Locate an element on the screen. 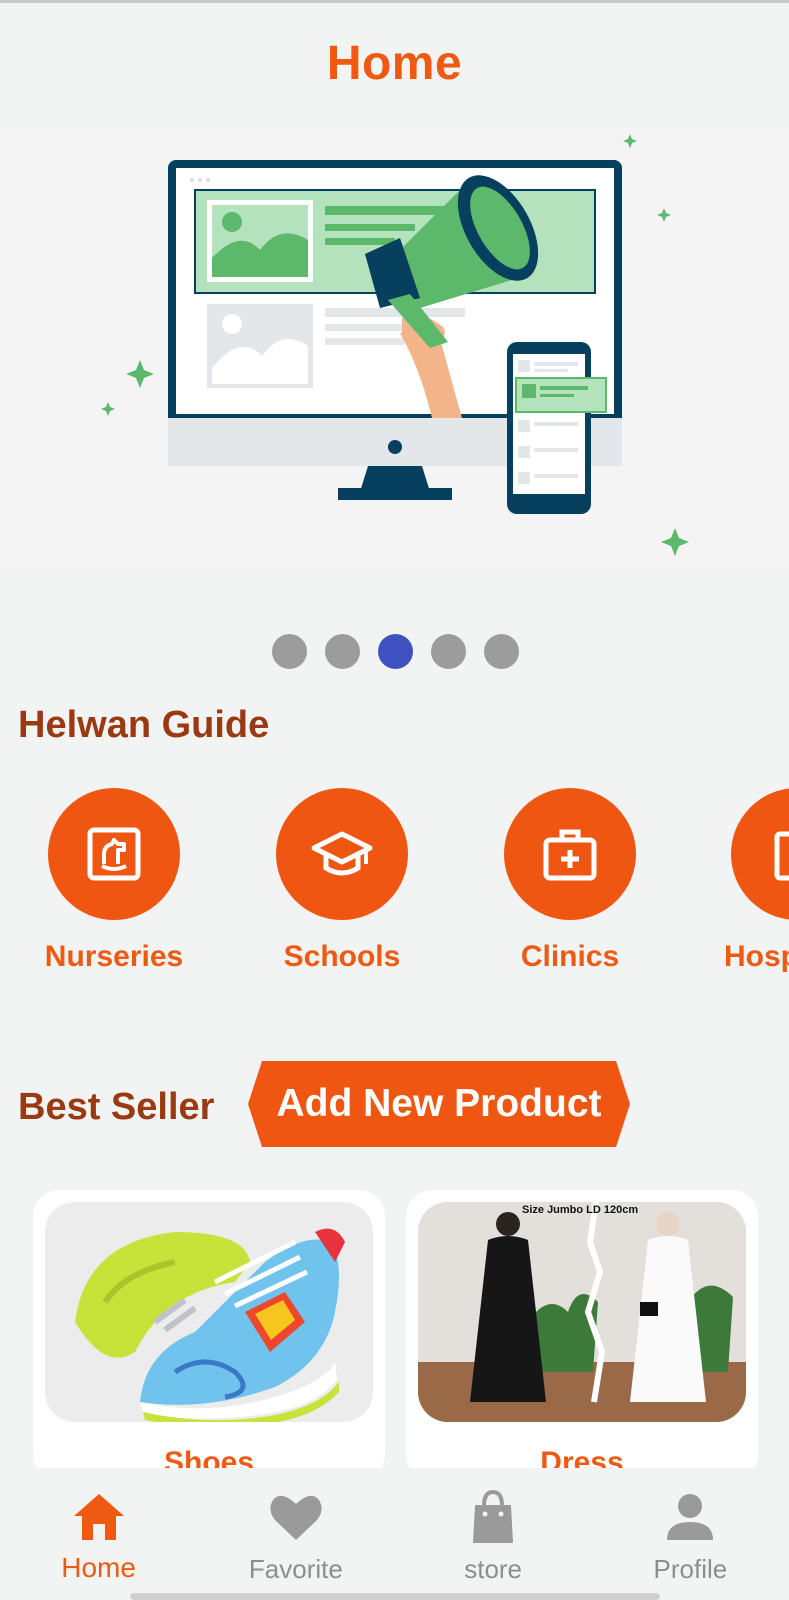 This screenshot has height=1600, width=789. carousel-dot-active is located at coordinates (395, 651).